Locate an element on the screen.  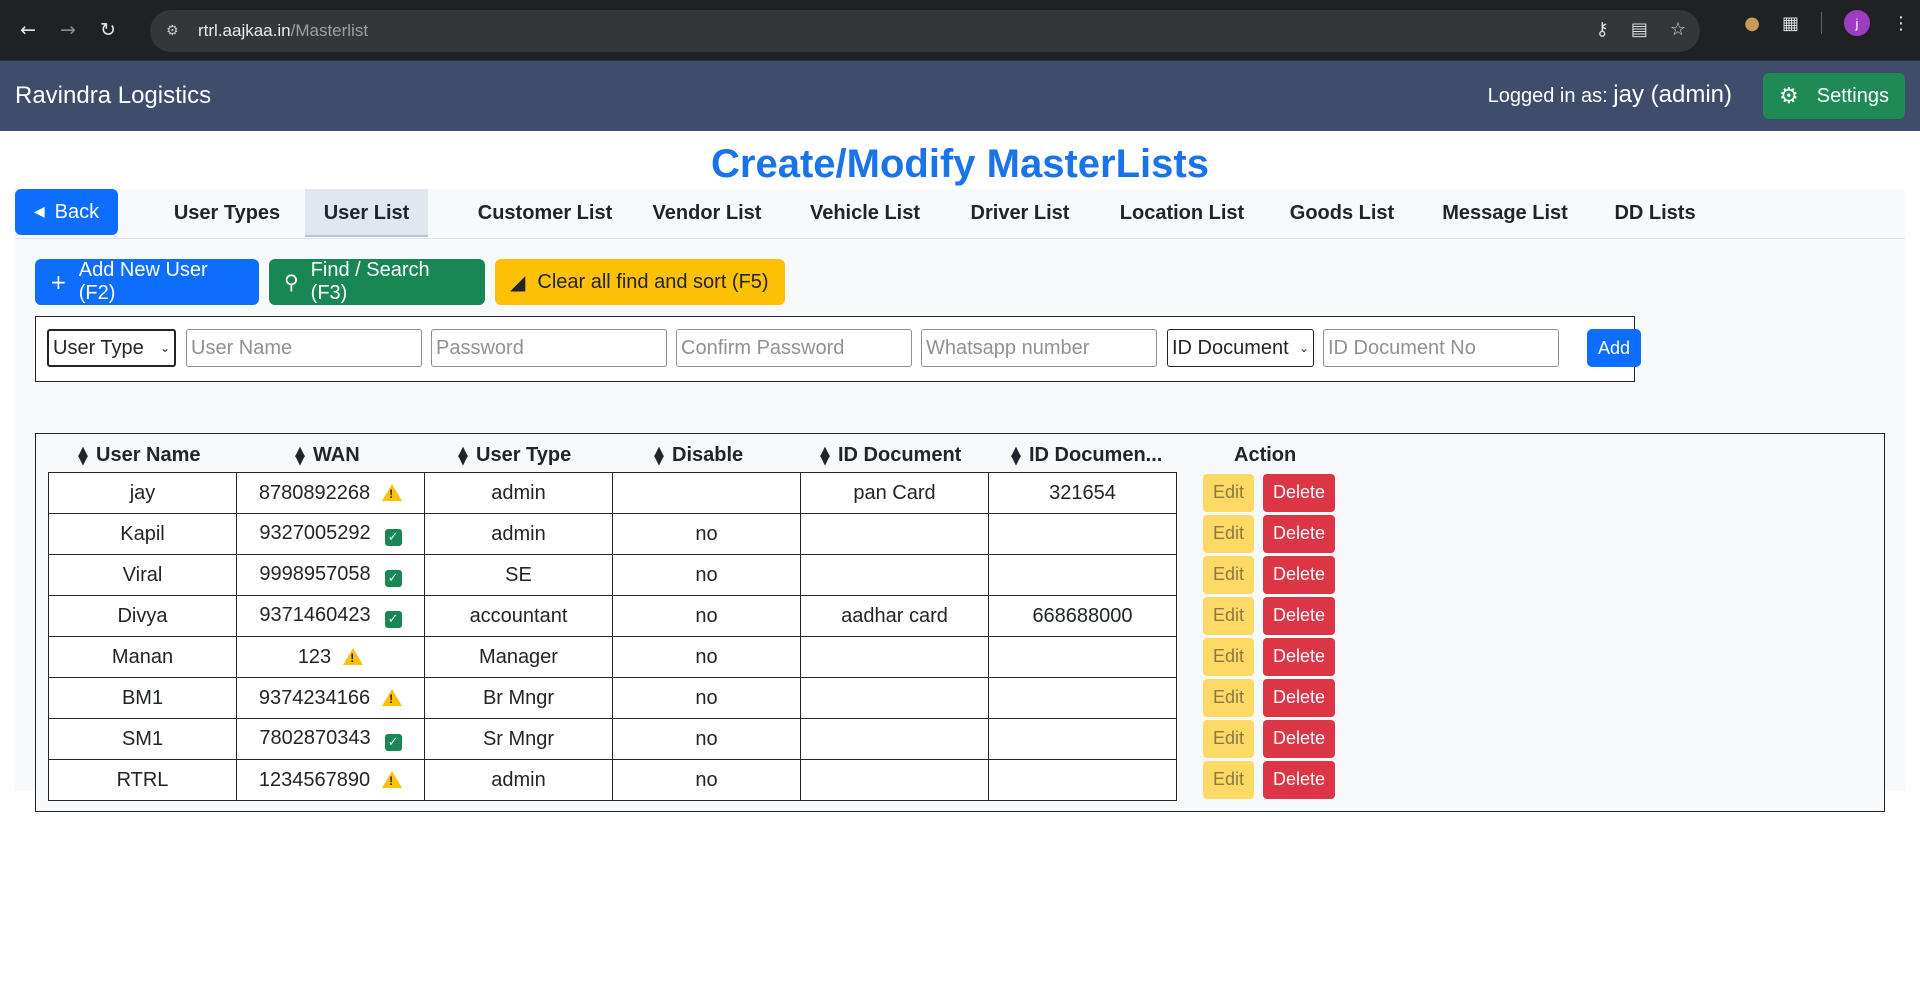
profile-avatar: j is located at coordinates (1857, 23).